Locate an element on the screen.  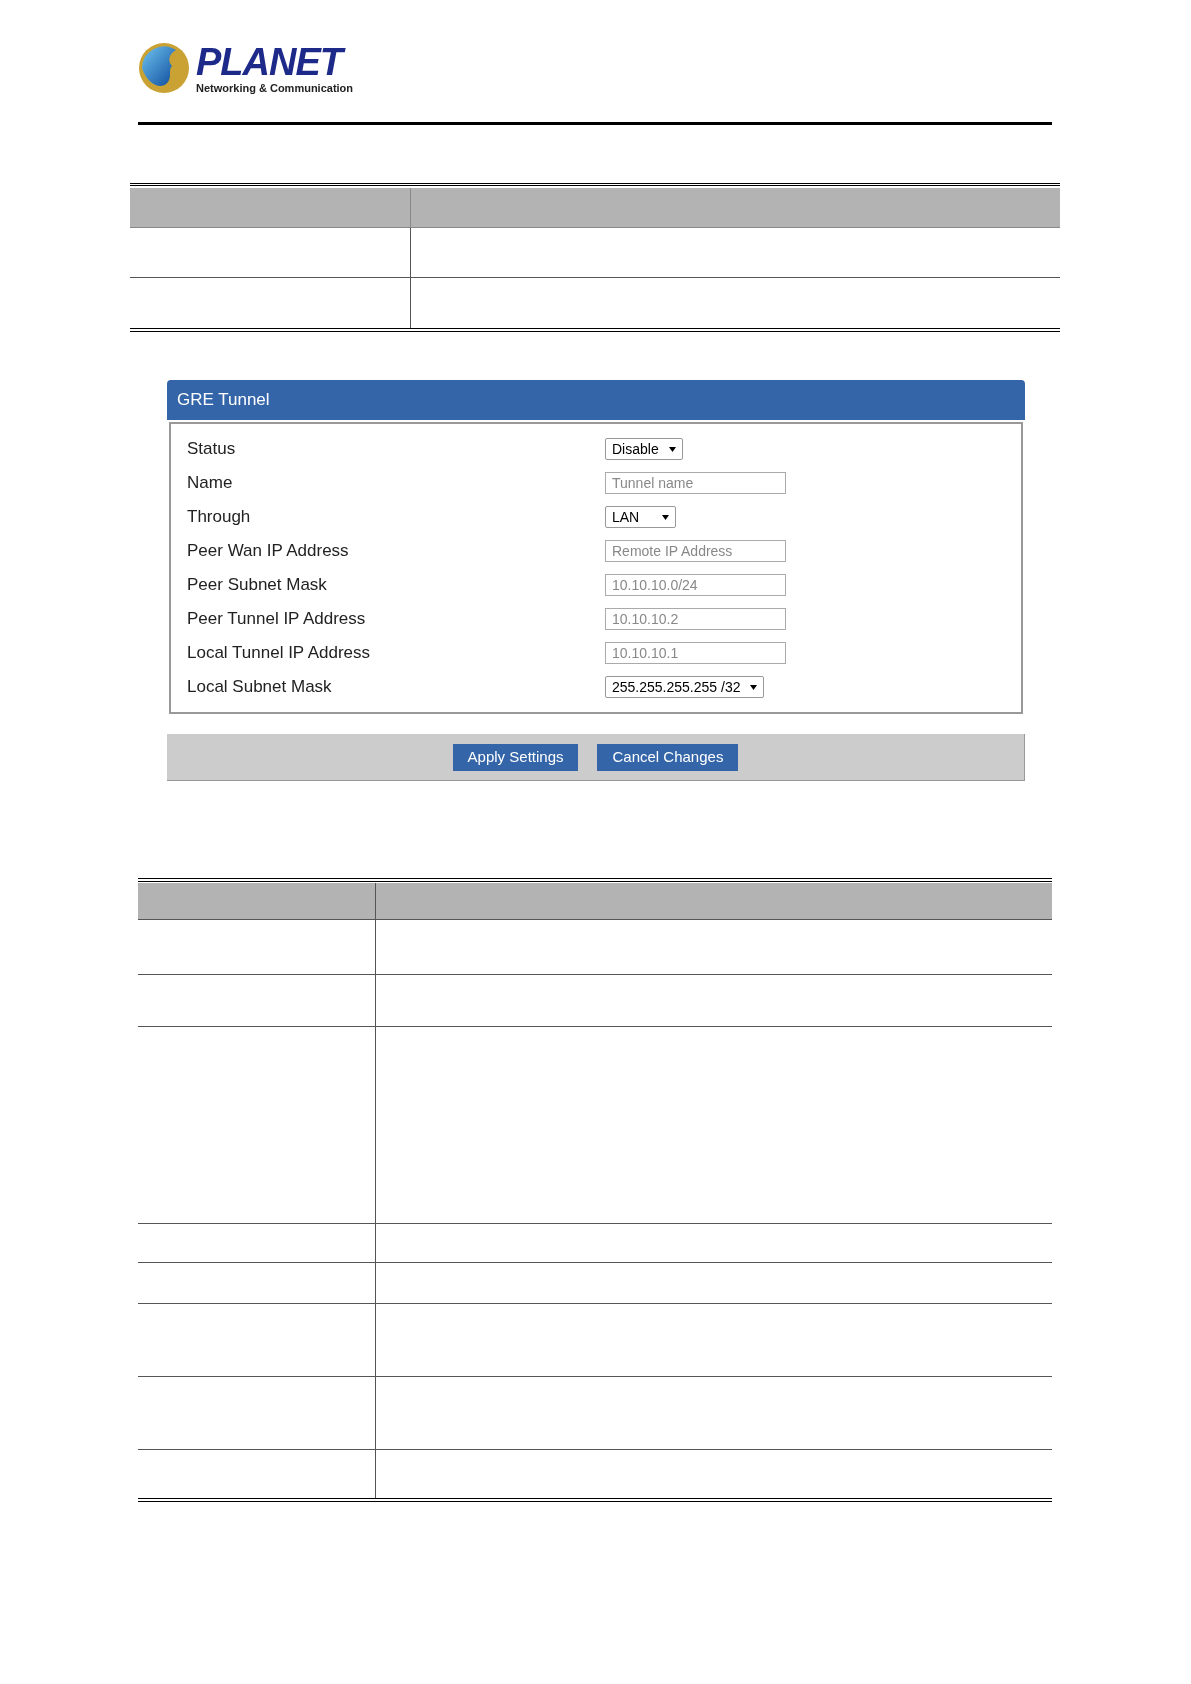
globe-icon is located at coordinates (164, 68).